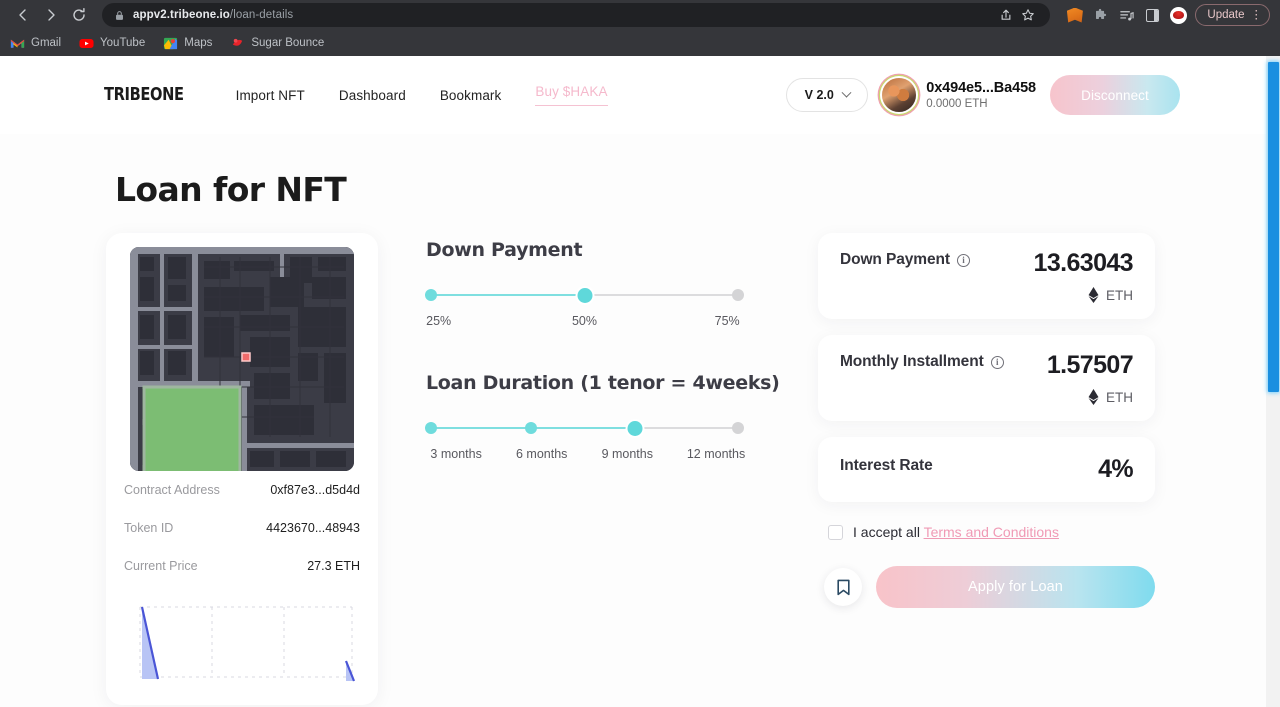  Describe the element at coordinates (886, 465) in the screenshot. I see `summary-label: Interest Rate` at that location.